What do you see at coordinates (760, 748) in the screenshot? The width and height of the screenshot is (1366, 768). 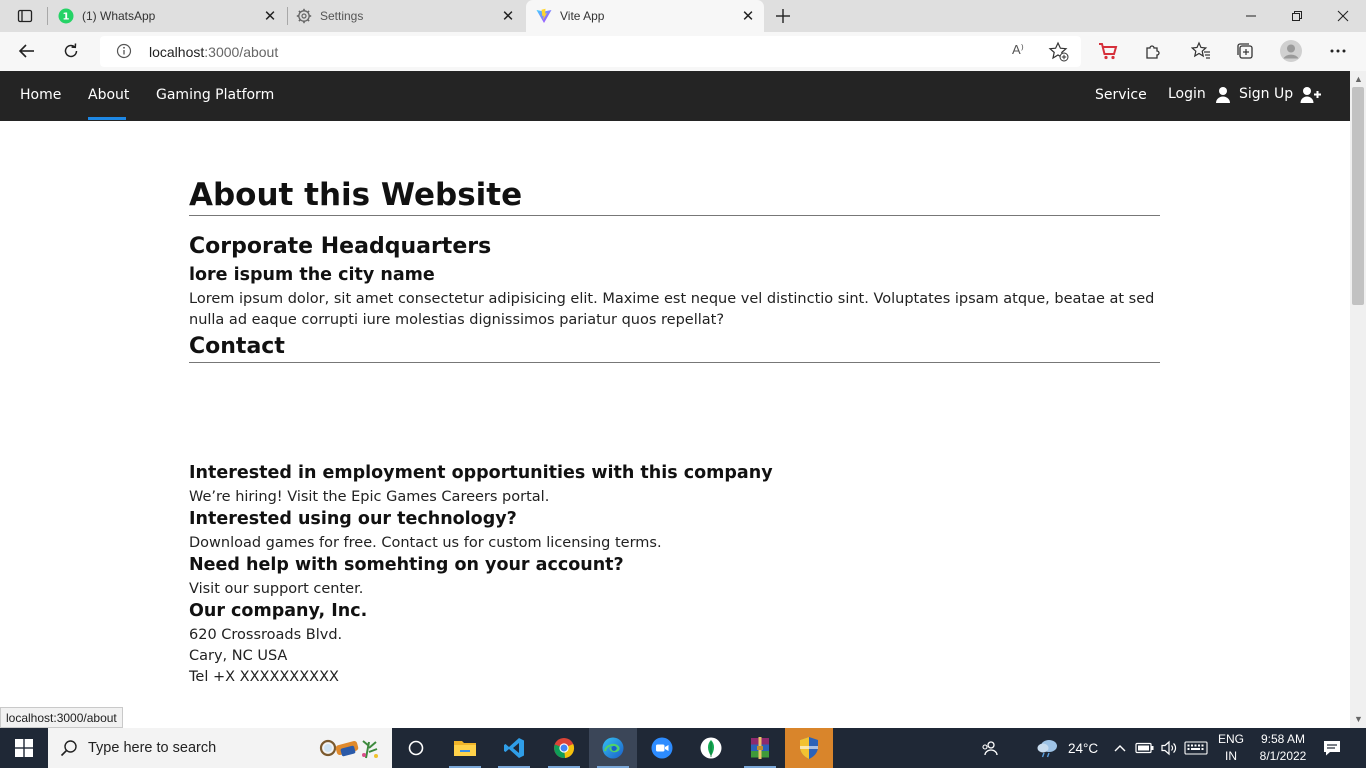 I see `winrar-icon` at bounding box center [760, 748].